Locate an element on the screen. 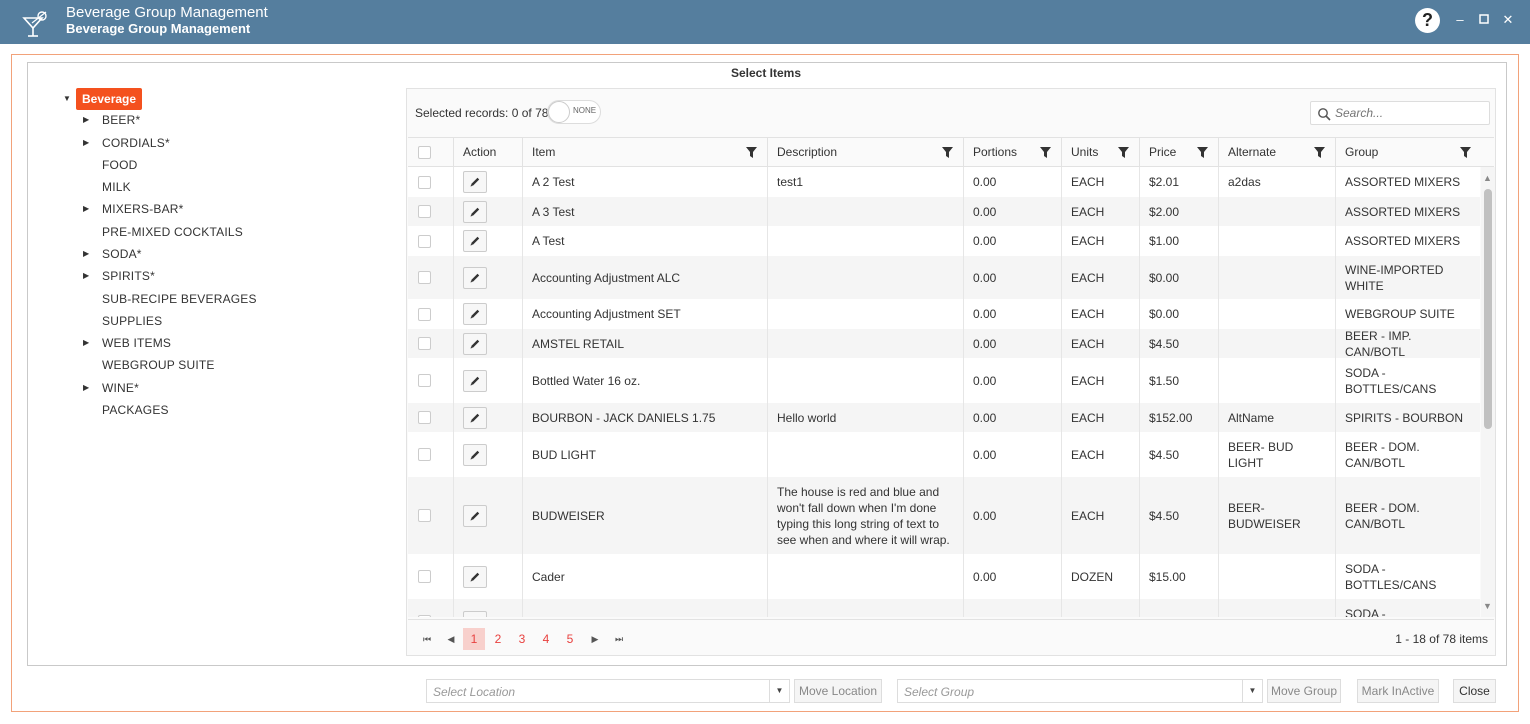 The width and height of the screenshot is (1530, 724). column-header: Price is located at coordinates (1178, 152).